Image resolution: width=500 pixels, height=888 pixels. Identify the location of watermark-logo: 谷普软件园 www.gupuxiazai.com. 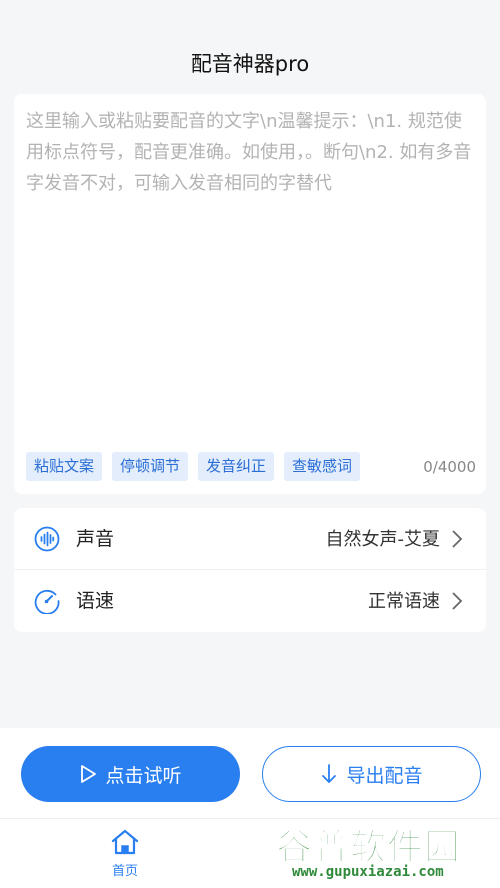
(386, 853).